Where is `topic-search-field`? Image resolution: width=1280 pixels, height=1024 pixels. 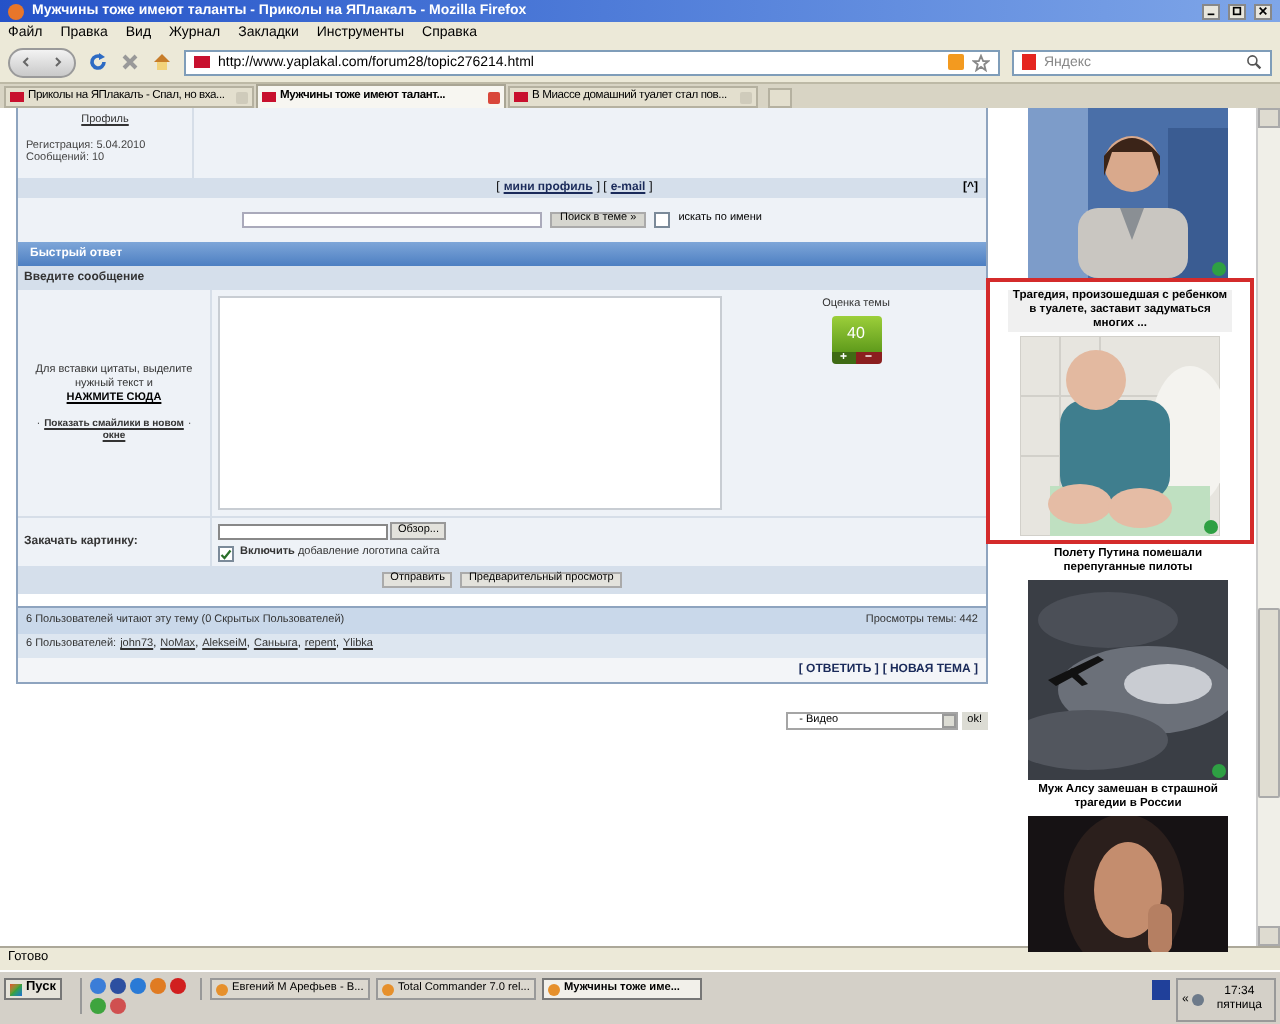 topic-search-field is located at coordinates (392, 220).